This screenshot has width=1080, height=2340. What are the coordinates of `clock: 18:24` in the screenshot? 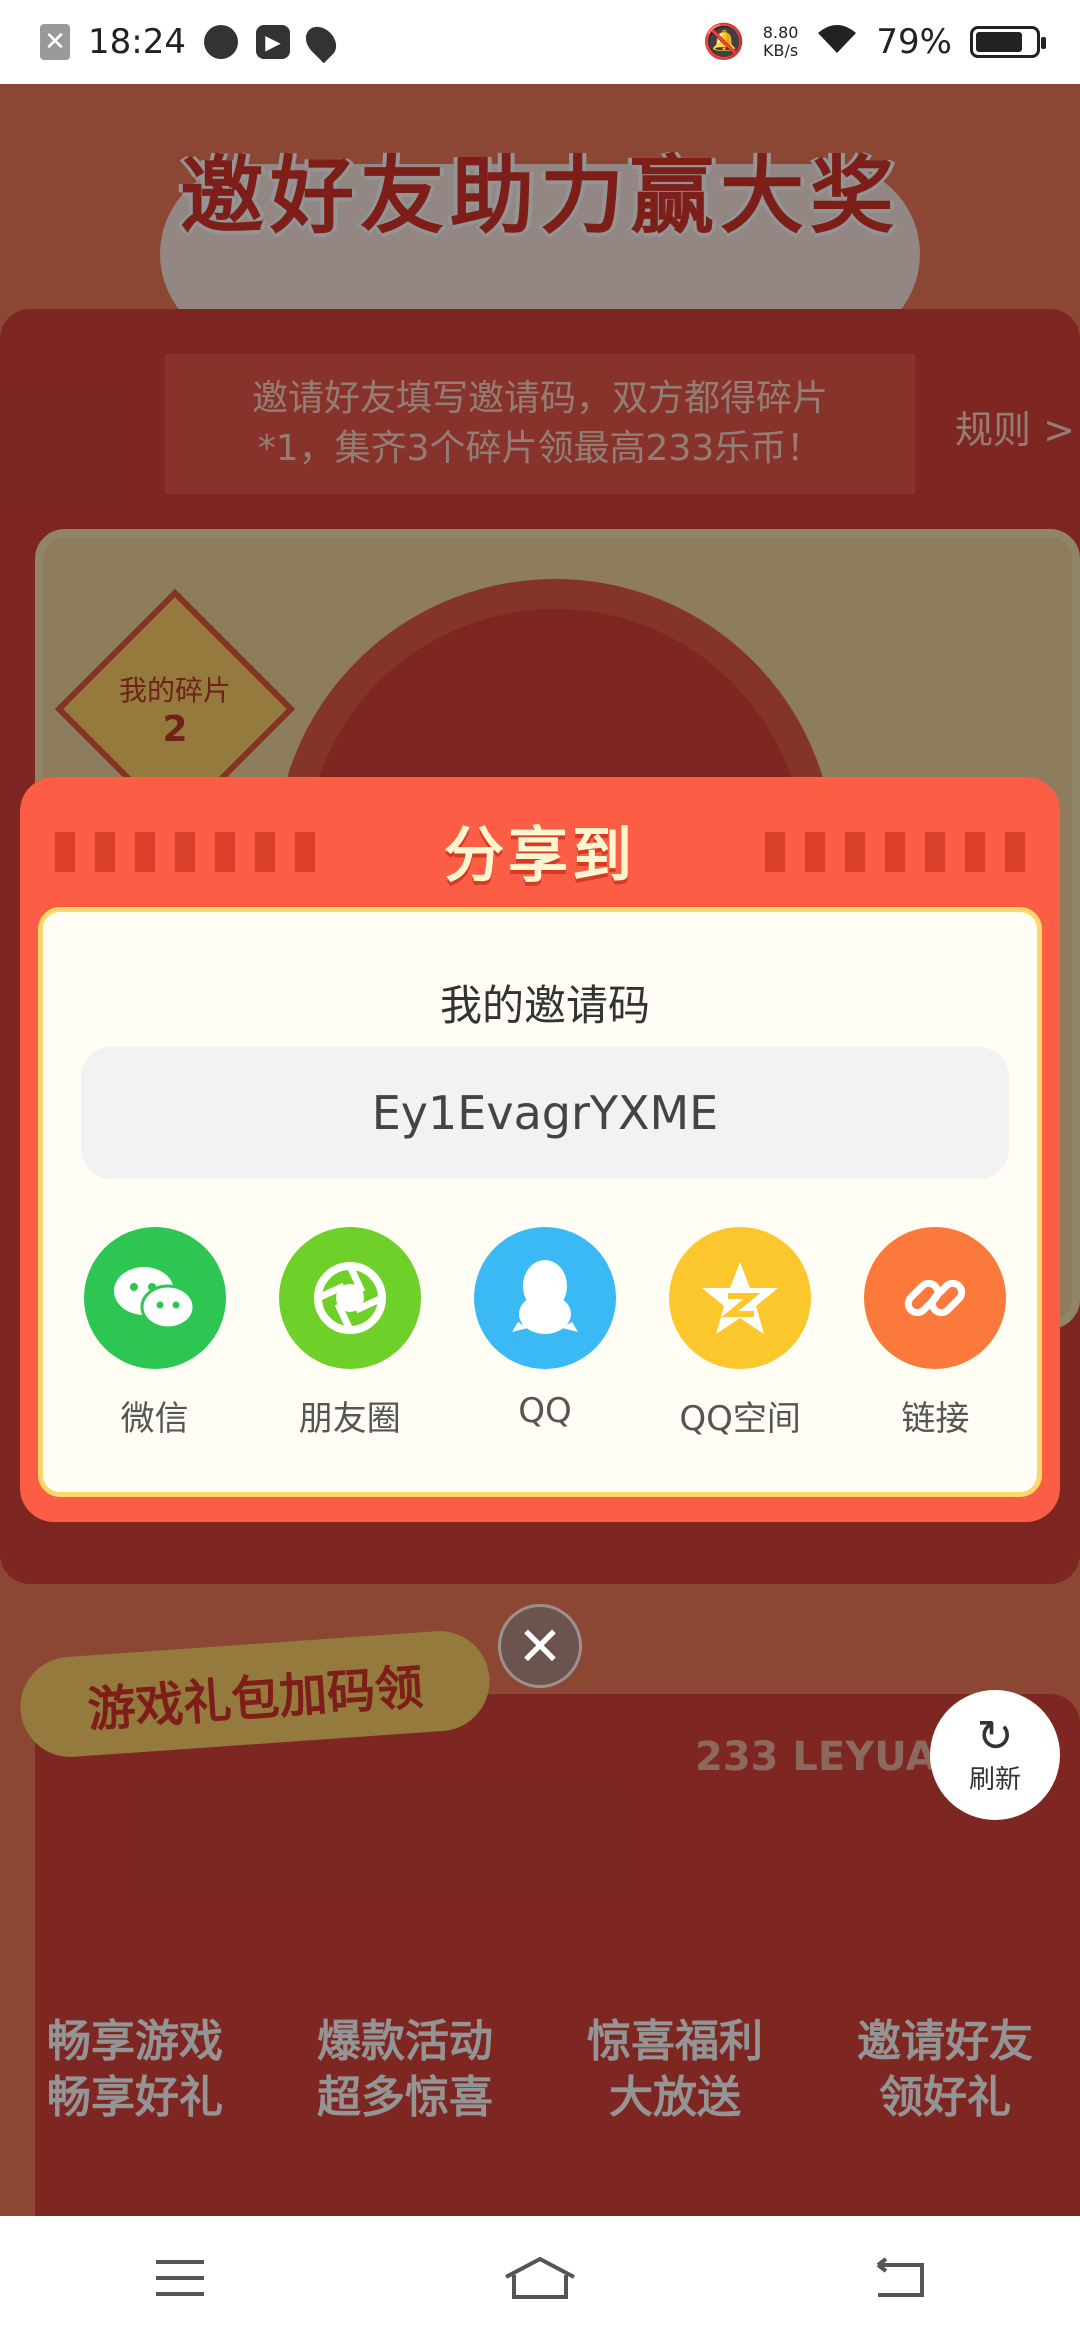 It's located at (137, 42).